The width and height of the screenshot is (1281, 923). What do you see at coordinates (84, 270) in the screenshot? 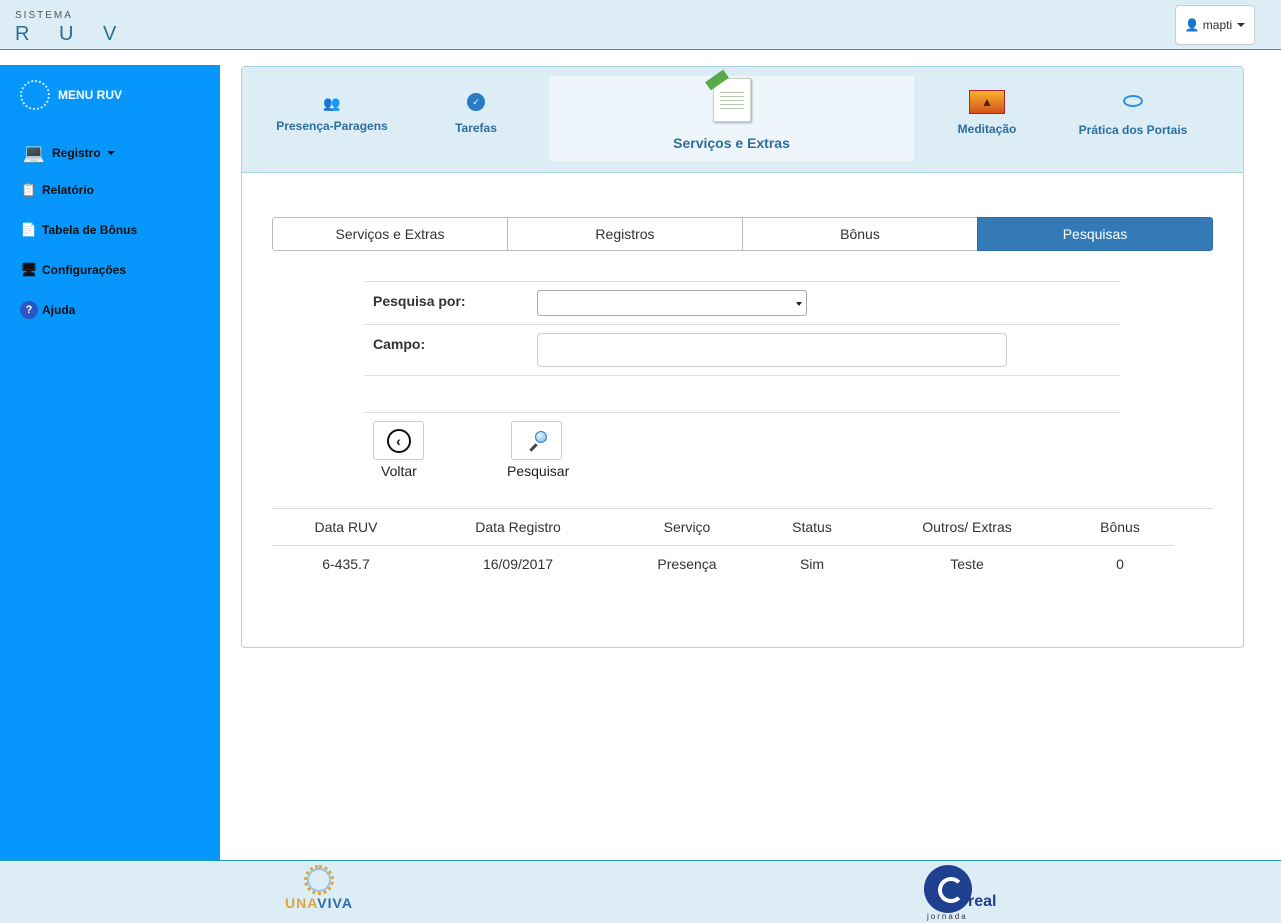
I see `sidebar-item-label: Configurações` at bounding box center [84, 270].